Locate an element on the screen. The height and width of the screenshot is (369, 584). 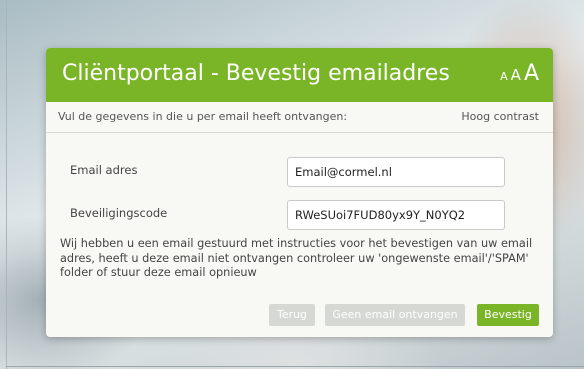
font-size-controls: A A A is located at coordinates (519, 75).